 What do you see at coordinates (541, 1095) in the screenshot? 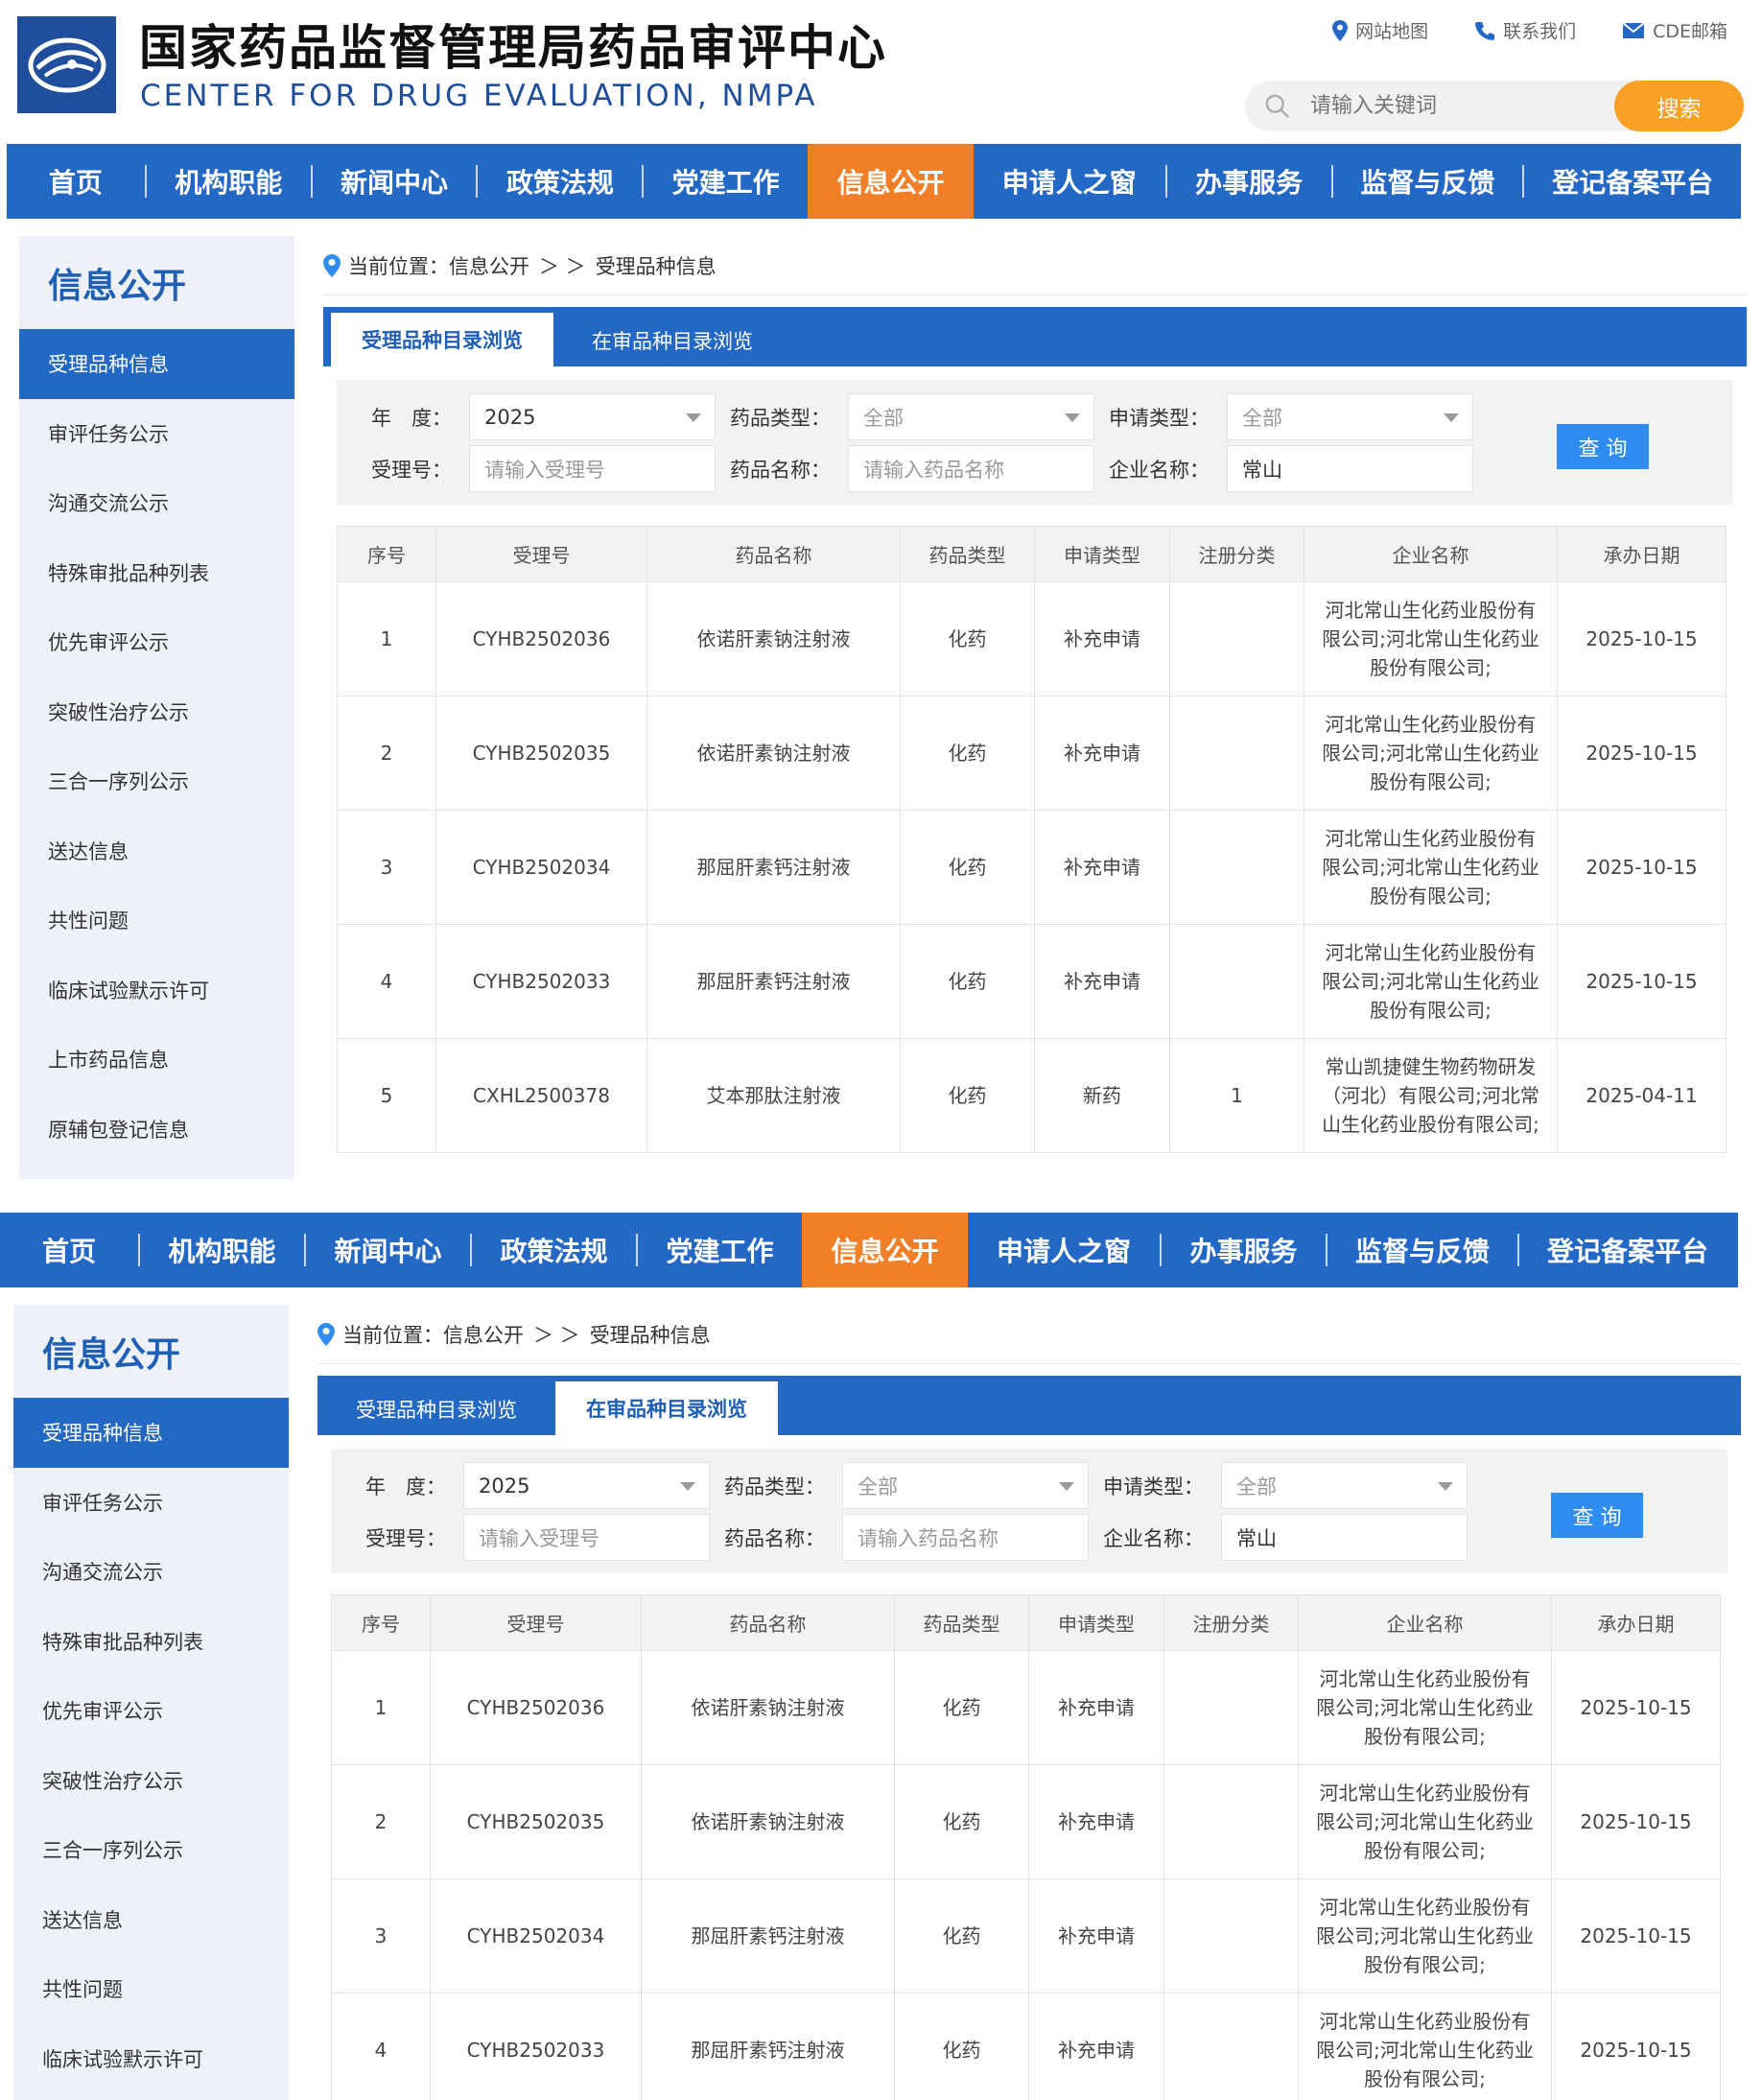
I see `cell-col-accept-no: CXHL2500378` at bounding box center [541, 1095].